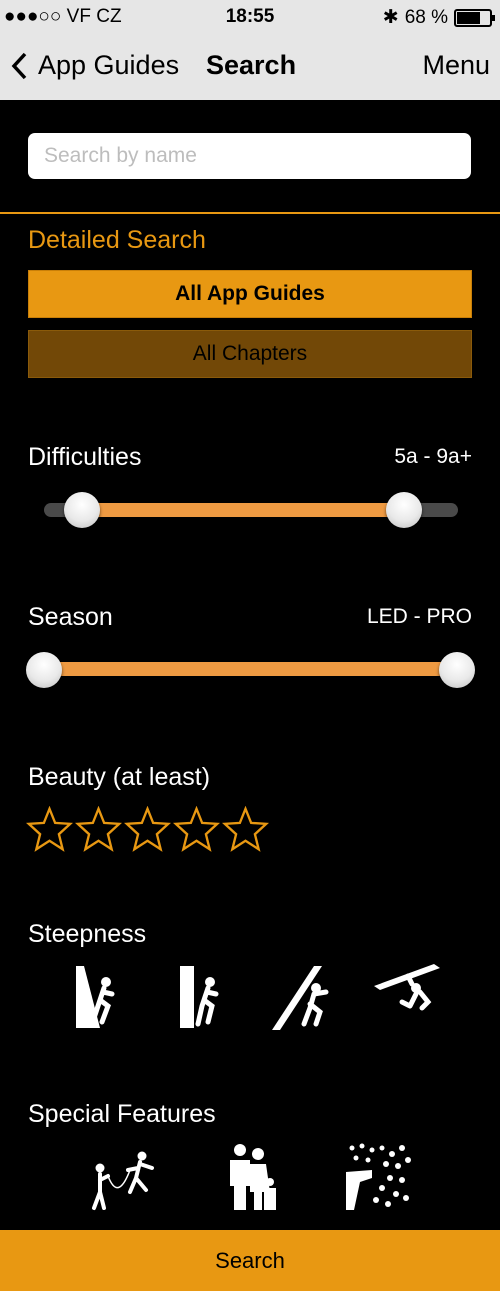 The width and height of the screenshot is (500, 1291). What do you see at coordinates (251, 65) in the screenshot?
I see `page-title: Search` at bounding box center [251, 65].